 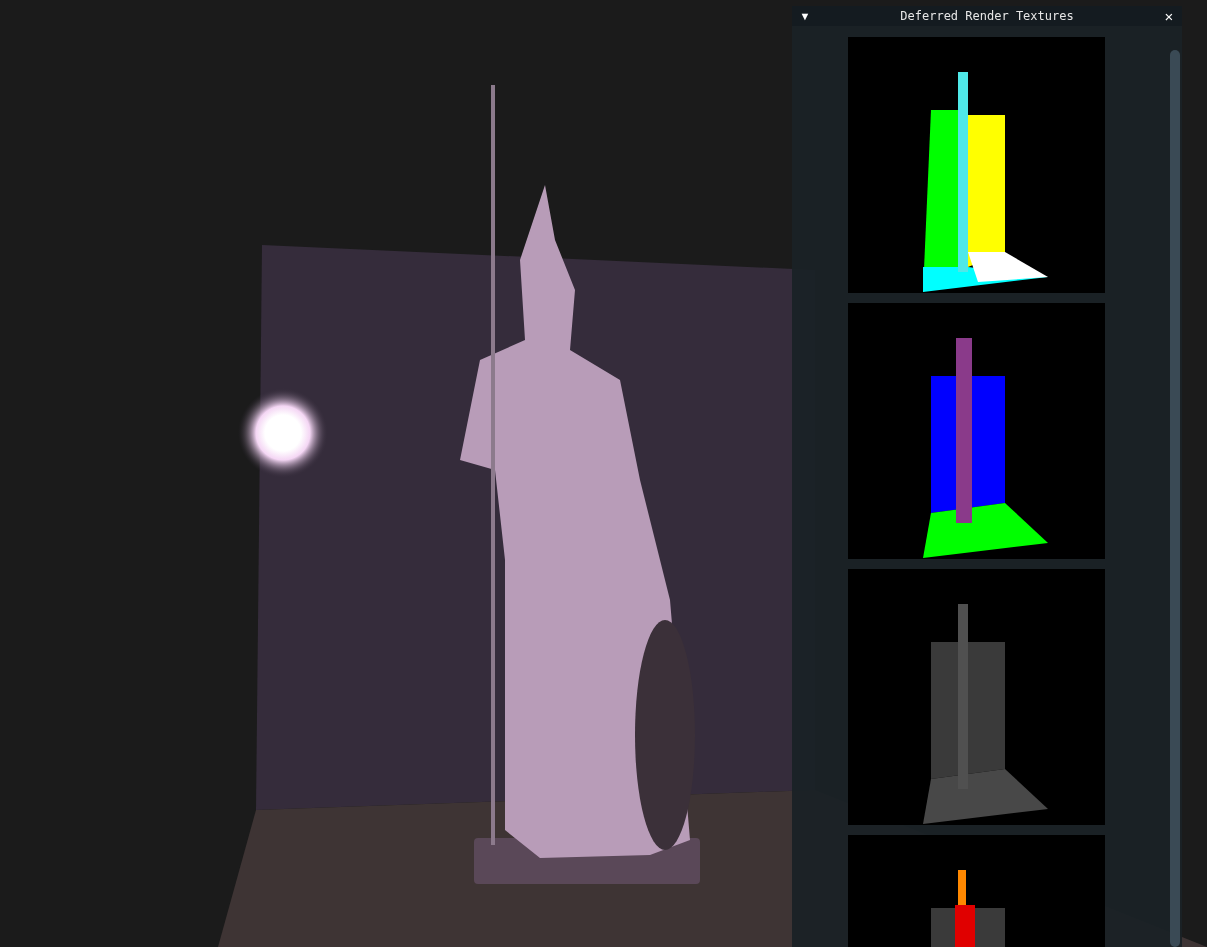 I want to click on scrollbar, so click(x=1175, y=498).